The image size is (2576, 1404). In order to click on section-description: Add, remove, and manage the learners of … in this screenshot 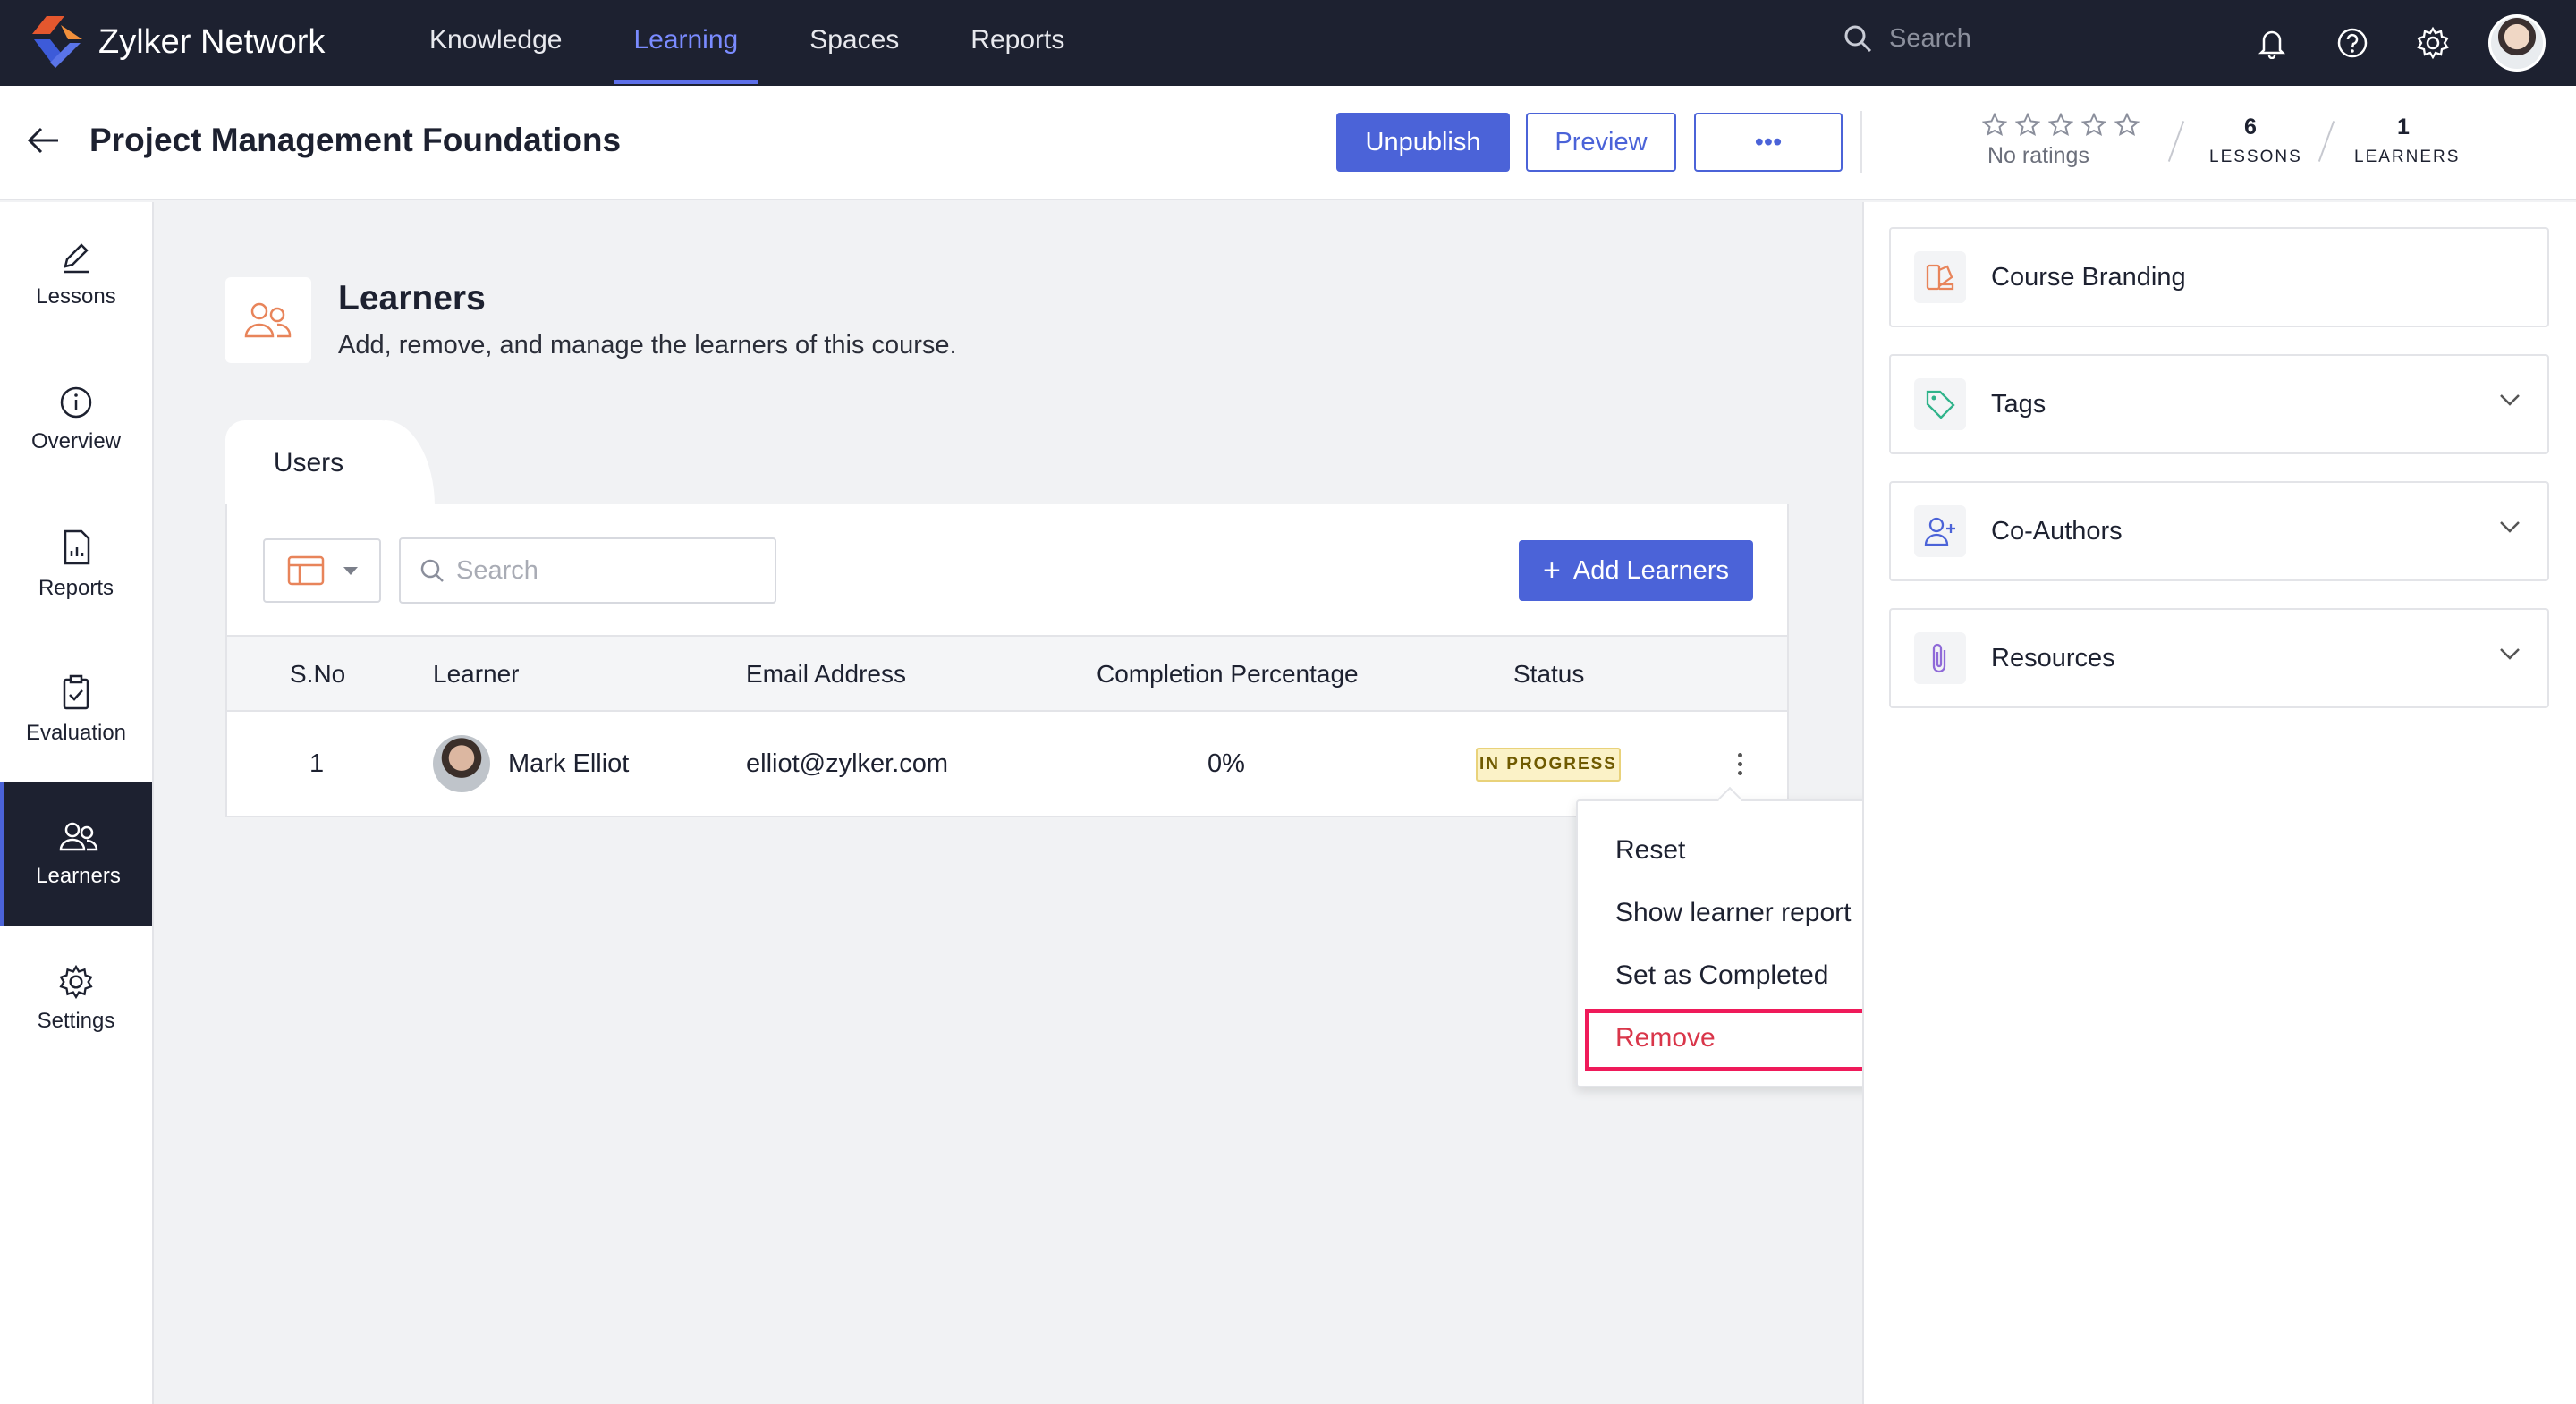, I will do `click(647, 345)`.